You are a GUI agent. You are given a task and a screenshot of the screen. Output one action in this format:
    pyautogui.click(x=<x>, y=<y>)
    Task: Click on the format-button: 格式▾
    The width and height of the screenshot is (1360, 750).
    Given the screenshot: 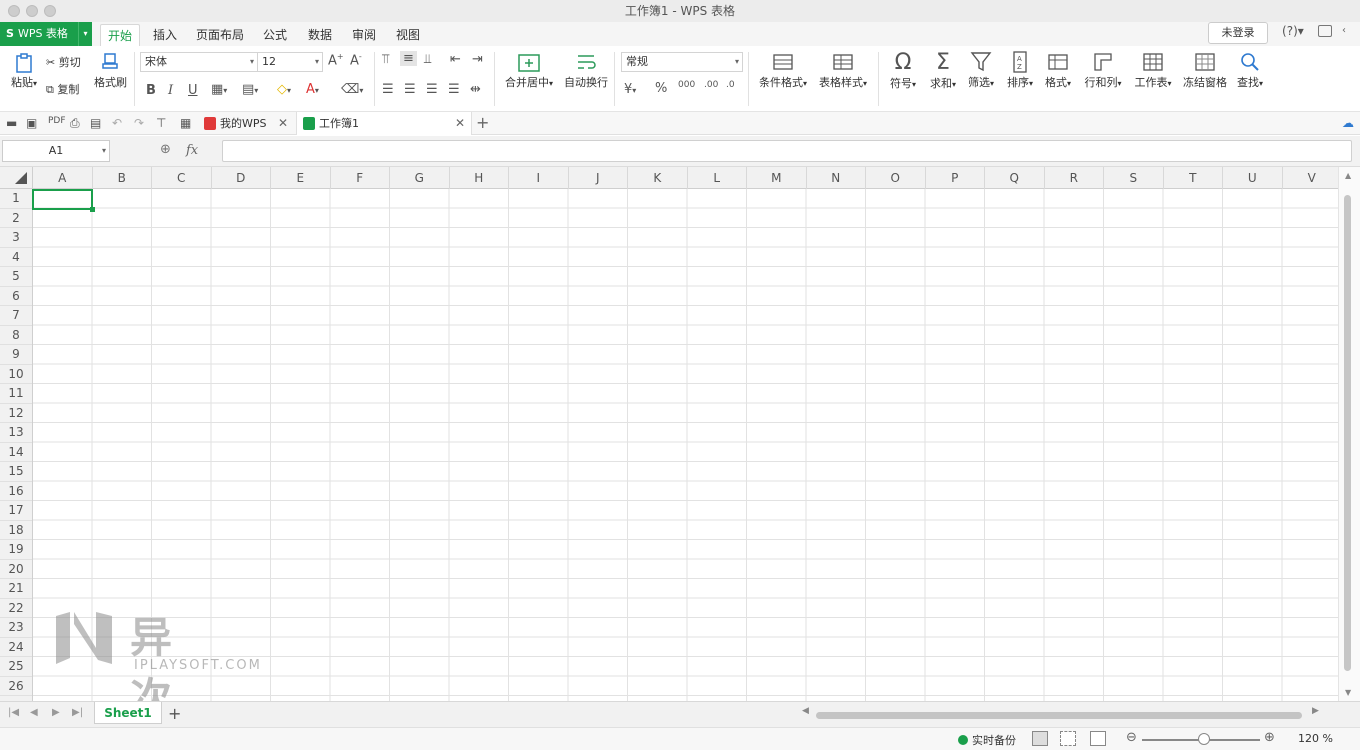 What is the action you would take?
    pyautogui.click(x=1058, y=70)
    